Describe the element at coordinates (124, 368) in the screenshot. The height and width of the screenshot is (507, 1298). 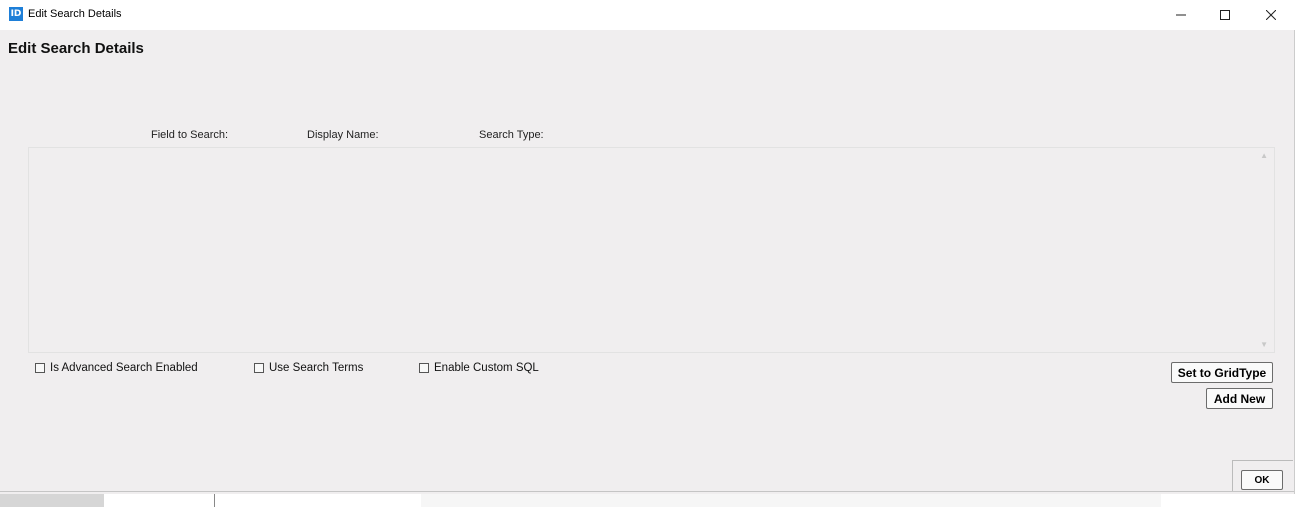
I see `advanced-search-label: Is Advanced Search Enabled` at that location.